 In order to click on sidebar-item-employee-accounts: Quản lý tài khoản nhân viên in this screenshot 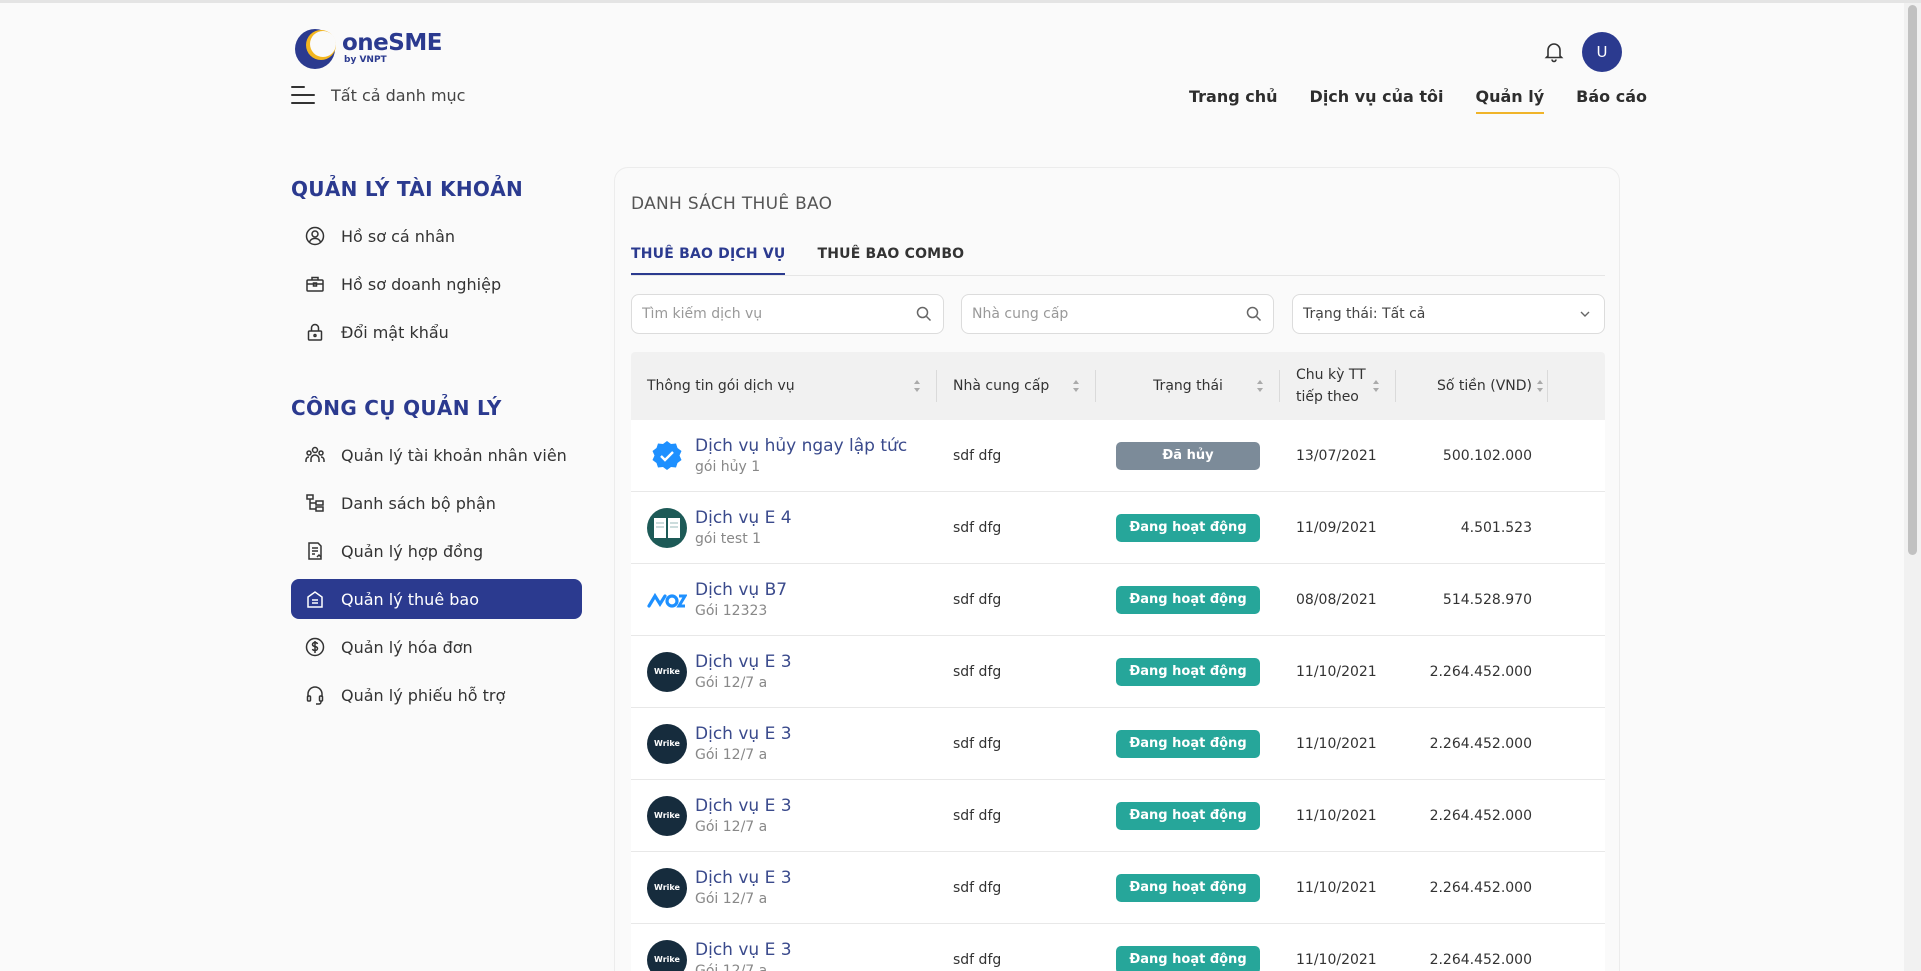, I will do `click(436, 455)`.